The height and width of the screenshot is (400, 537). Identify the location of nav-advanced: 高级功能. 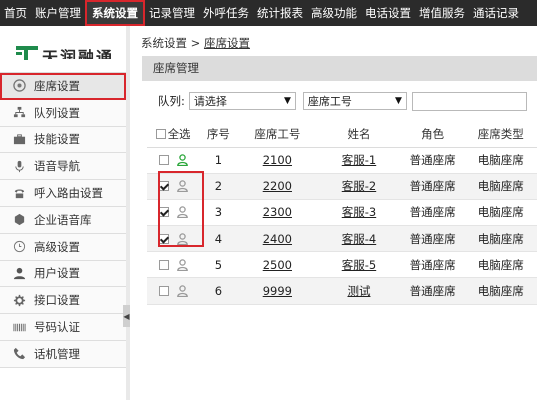
(334, 13).